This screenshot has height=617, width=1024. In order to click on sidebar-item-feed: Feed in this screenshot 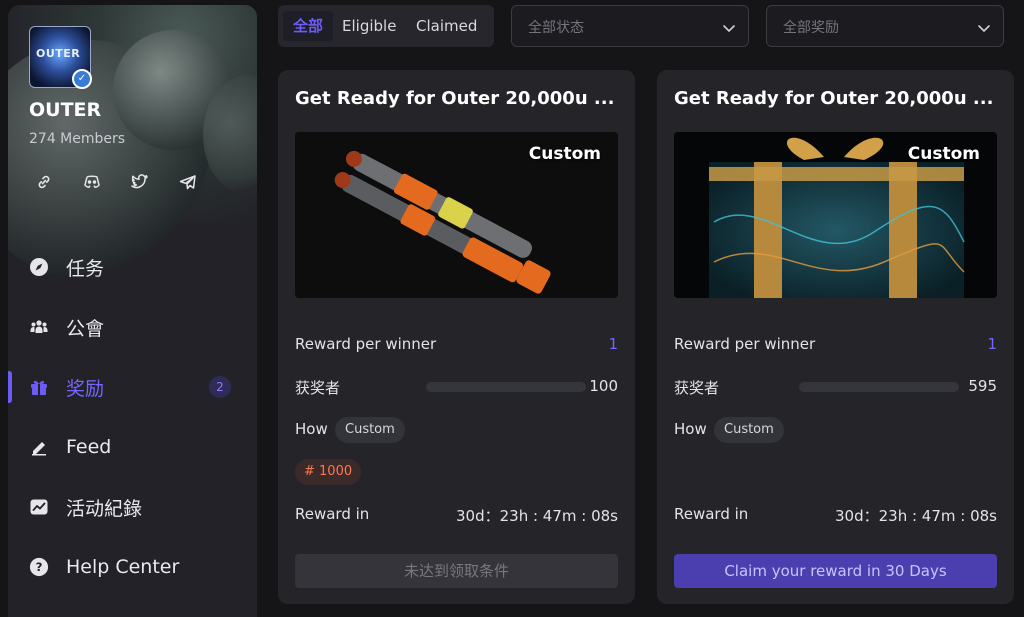, I will do `click(132, 447)`.